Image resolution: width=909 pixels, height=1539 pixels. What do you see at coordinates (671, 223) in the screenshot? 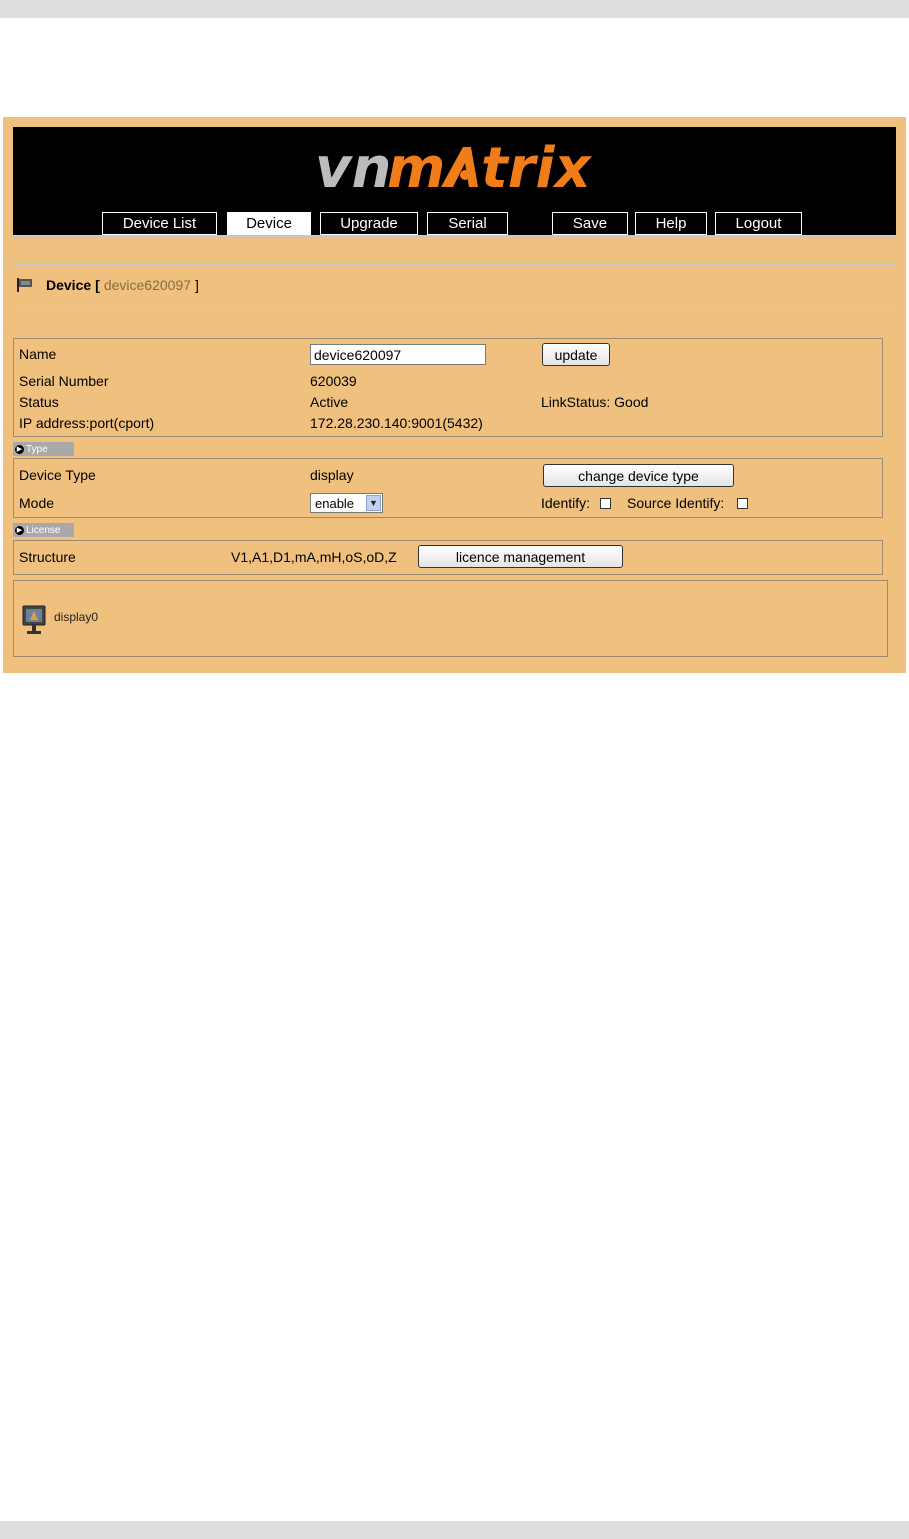
I see `nav-help: Help` at bounding box center [671, 223].